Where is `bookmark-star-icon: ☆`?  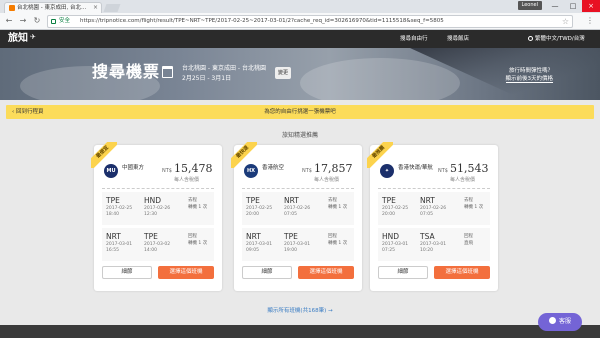
bookmark-star-icon: ☆ is located at coordinates (565, 21).